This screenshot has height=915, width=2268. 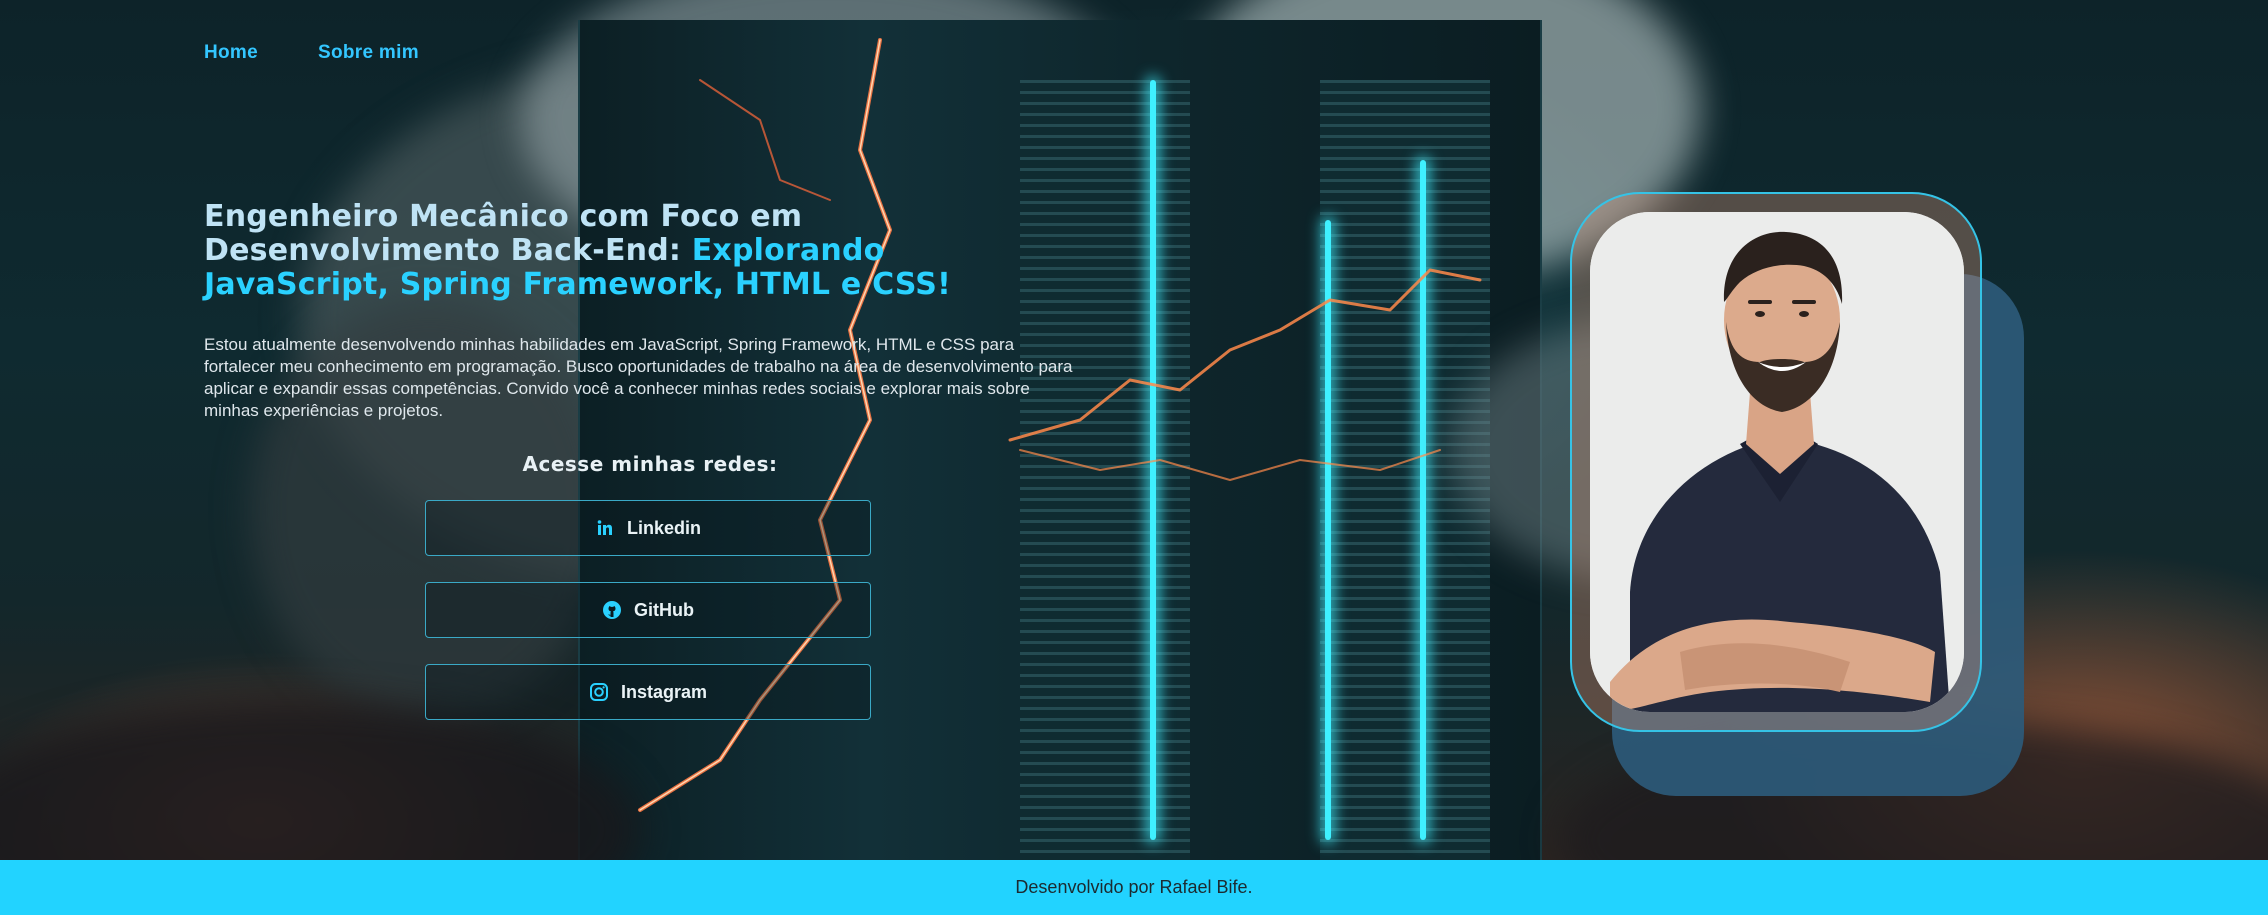 What do you see at coordinates (231, 53) in the screenshot?
I see `nav-link-home: Home` at bounding box center [231, 53].